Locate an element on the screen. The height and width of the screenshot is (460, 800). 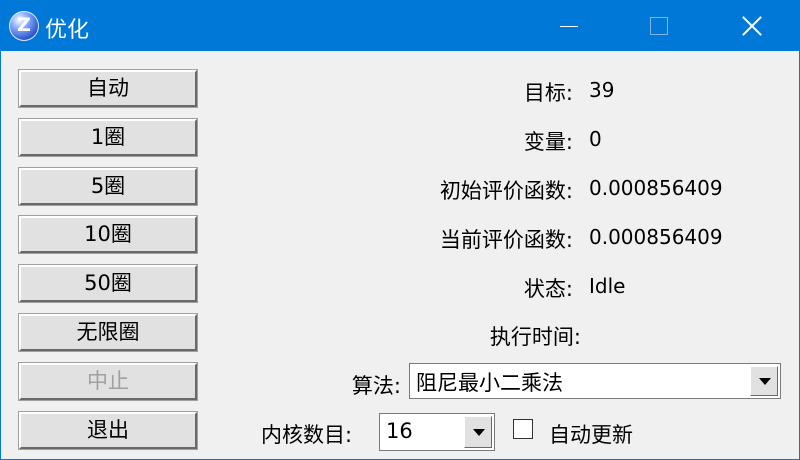
minimize-button is located at coordinates (569, 26).